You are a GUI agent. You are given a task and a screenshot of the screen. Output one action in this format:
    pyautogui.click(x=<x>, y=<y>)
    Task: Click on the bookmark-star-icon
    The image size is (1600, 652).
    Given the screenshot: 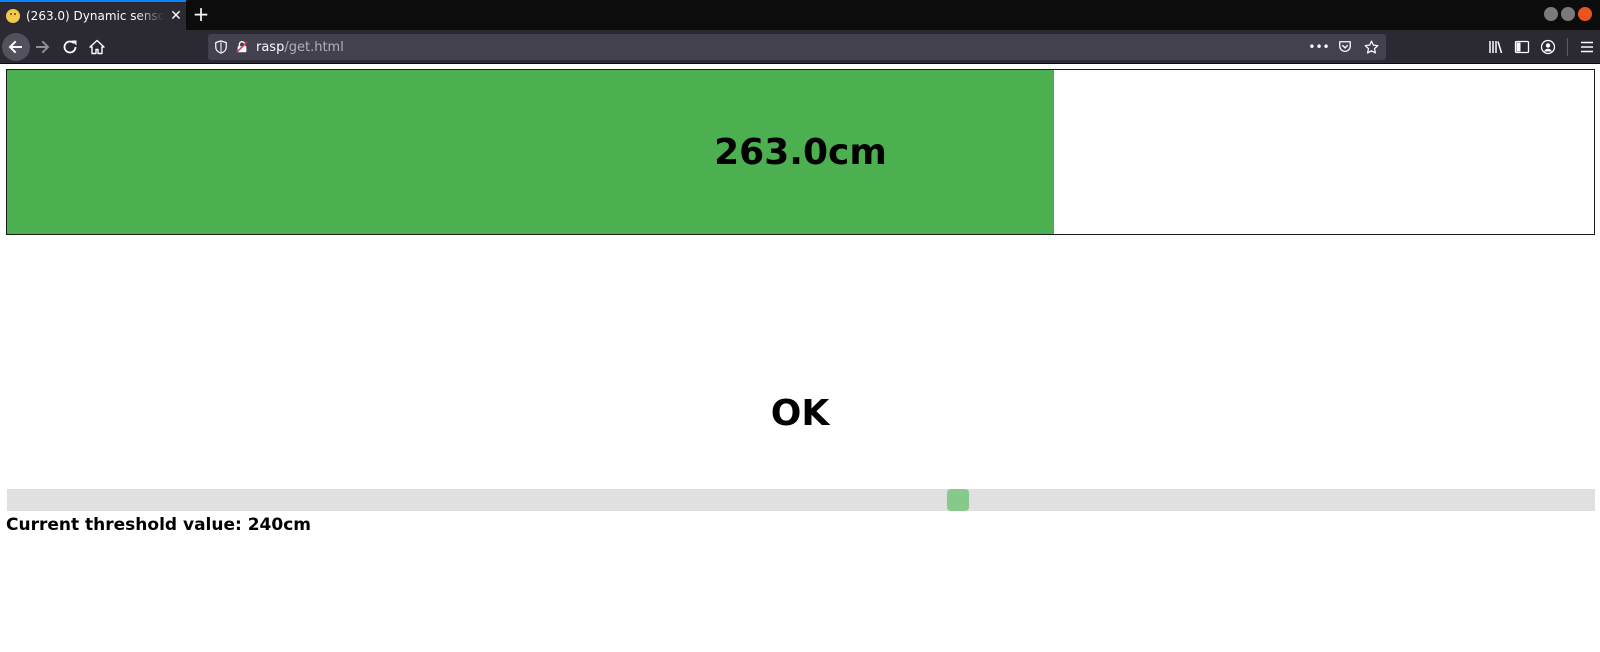 What is the action you would take?
    pyautogui.click(x=1371, y=47)
    